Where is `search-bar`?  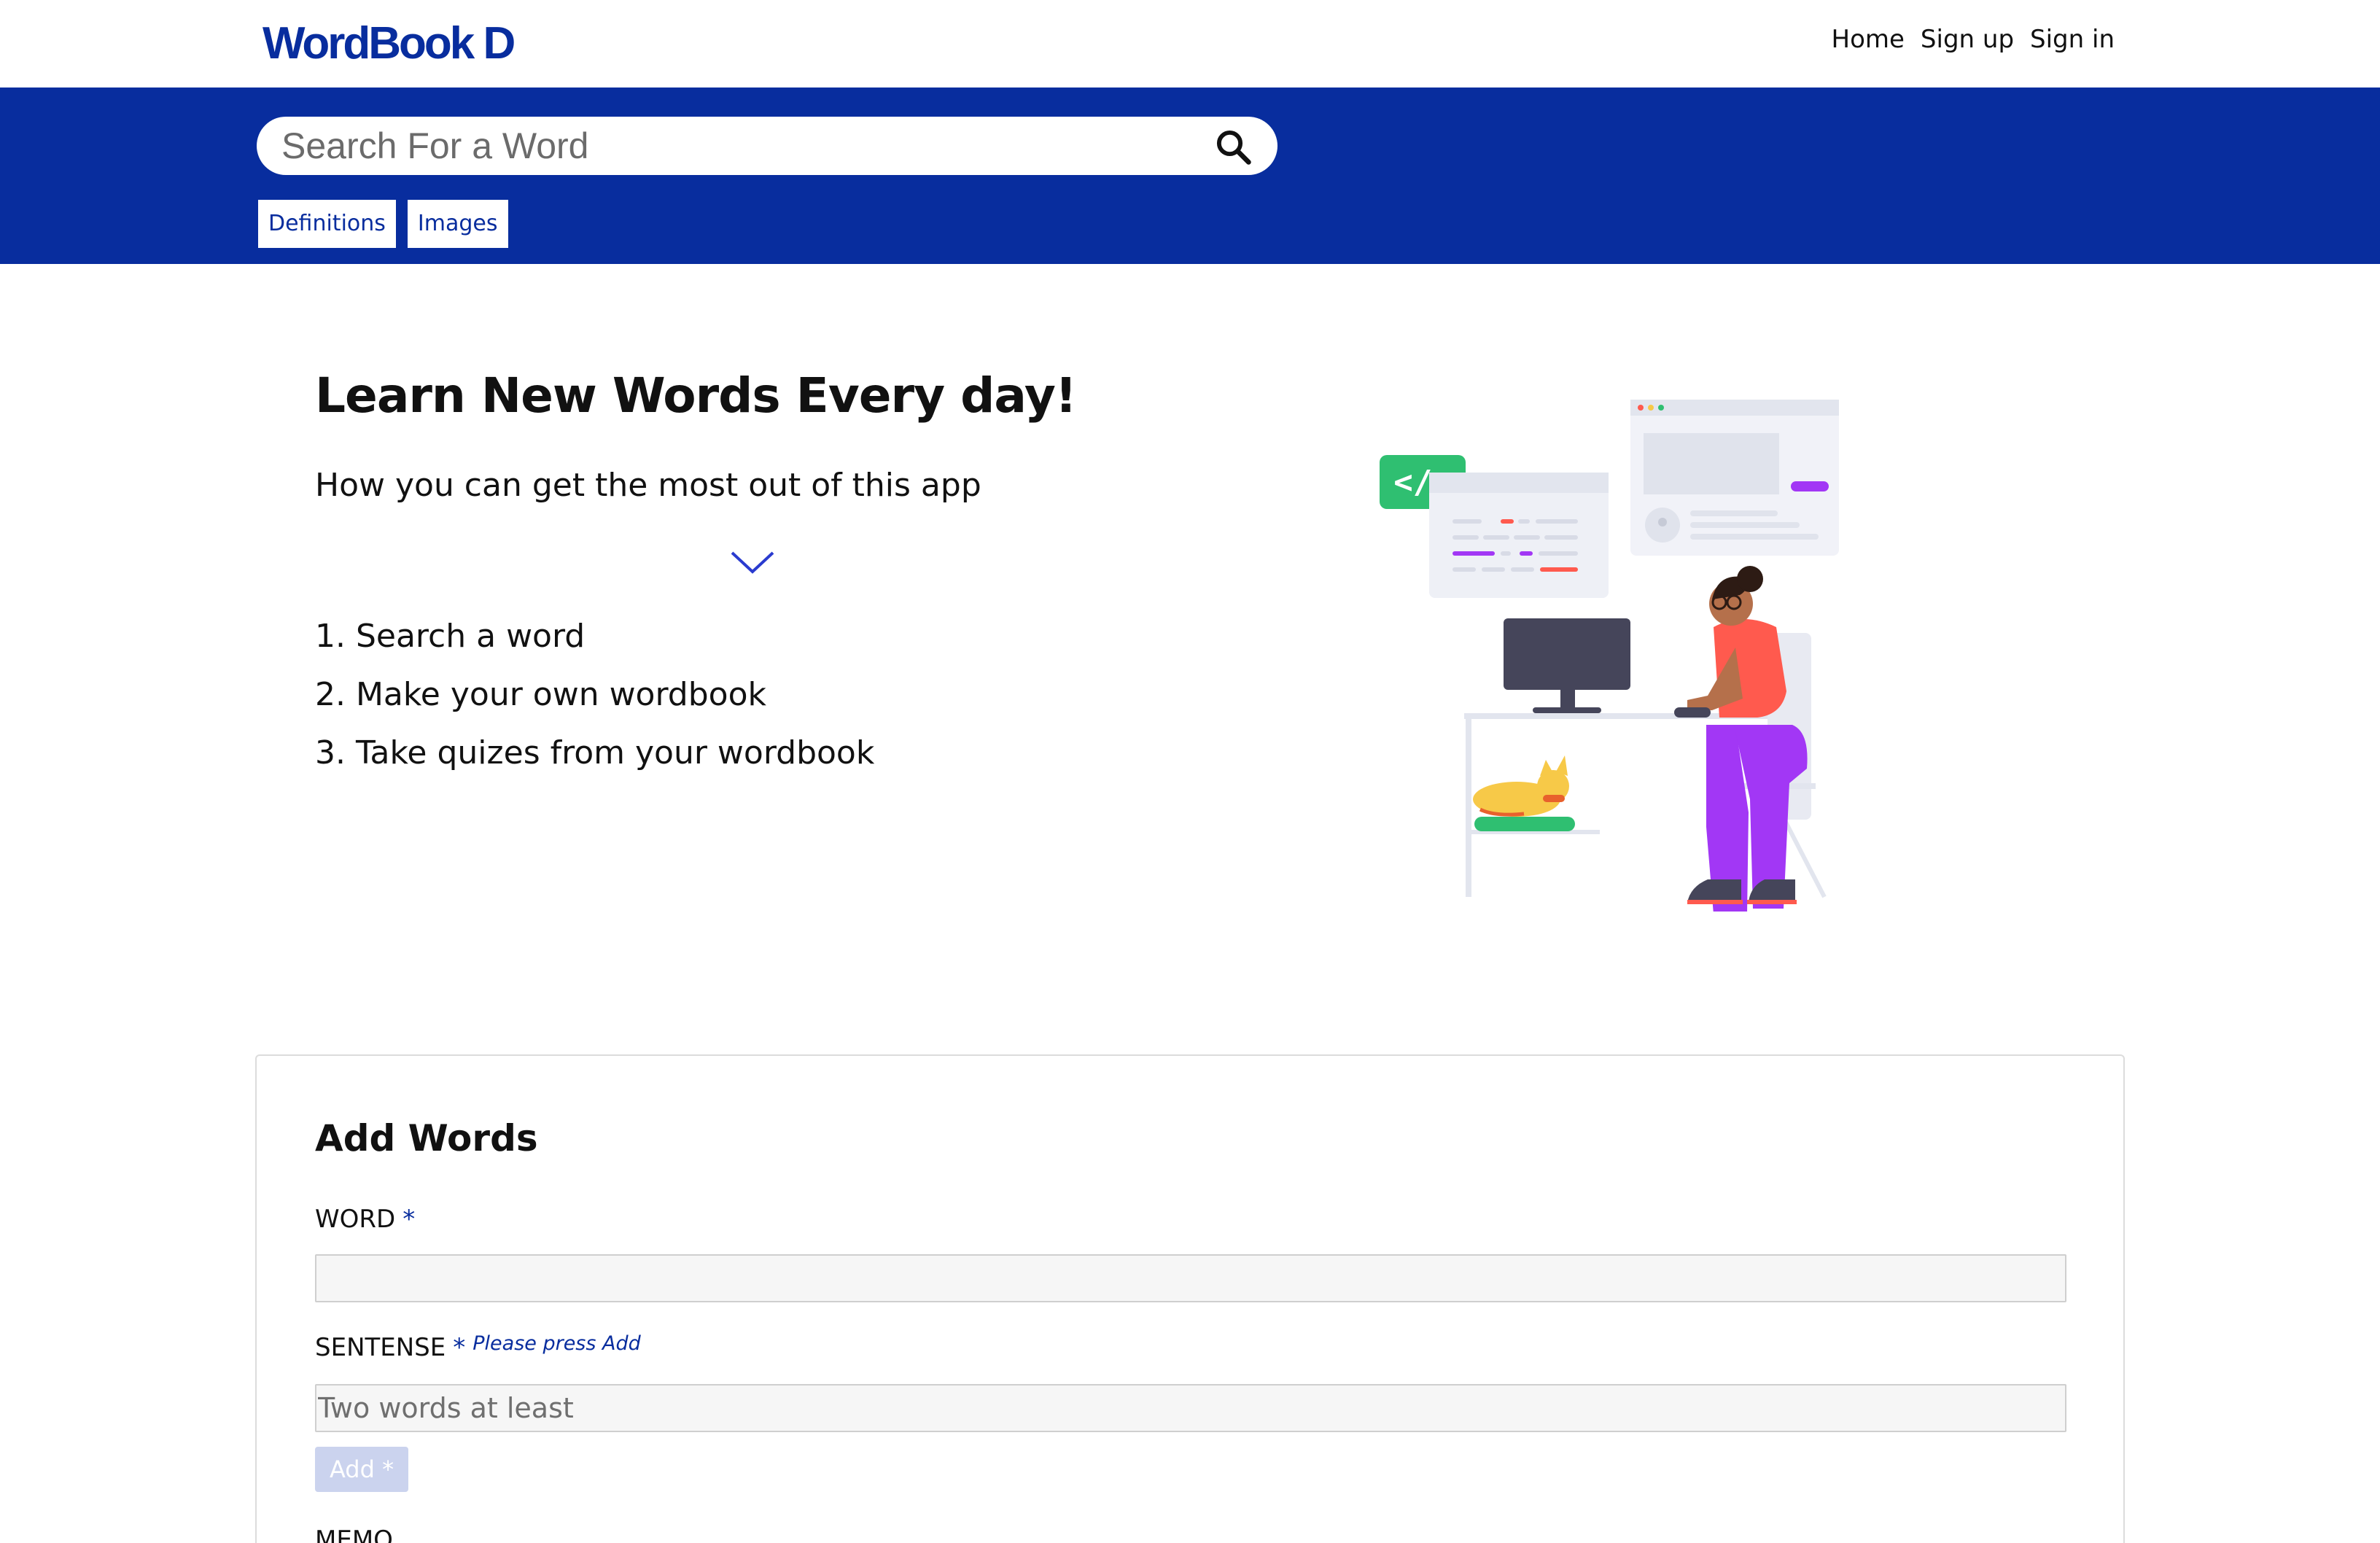 search-bar is located at coordinates (767, 146).